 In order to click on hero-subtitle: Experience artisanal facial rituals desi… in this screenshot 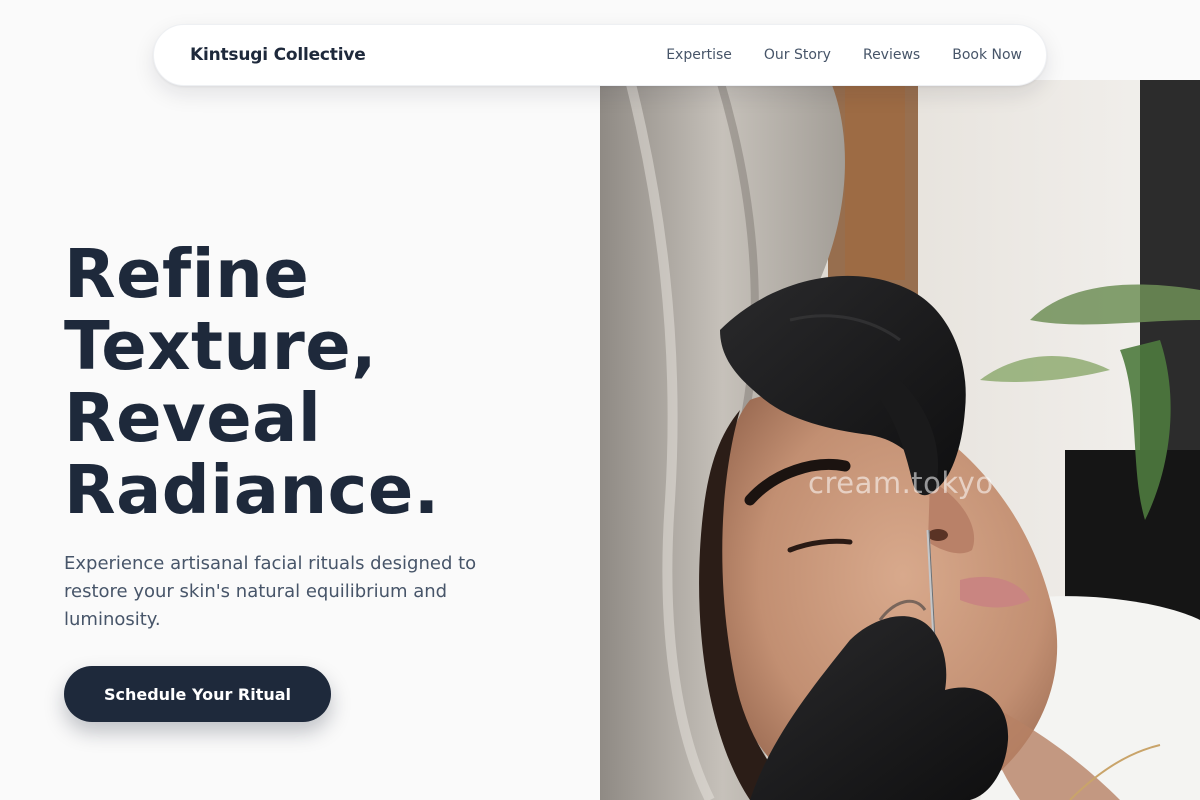, I will do `click(270, 591)`.